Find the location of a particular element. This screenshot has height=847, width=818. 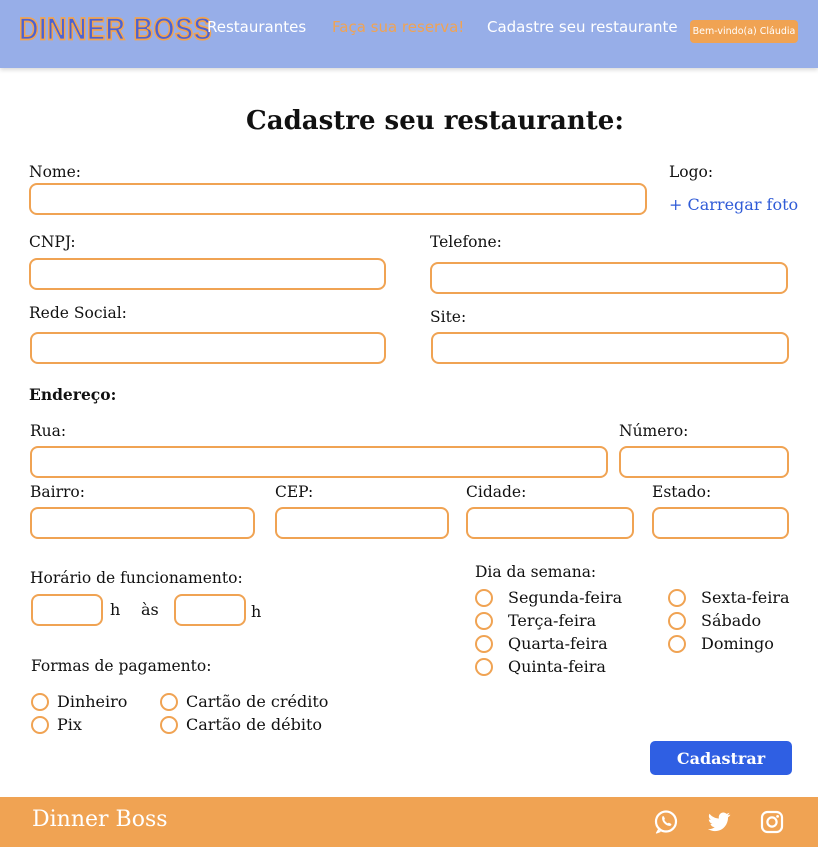

street-input is located at coordinates (319, 462).